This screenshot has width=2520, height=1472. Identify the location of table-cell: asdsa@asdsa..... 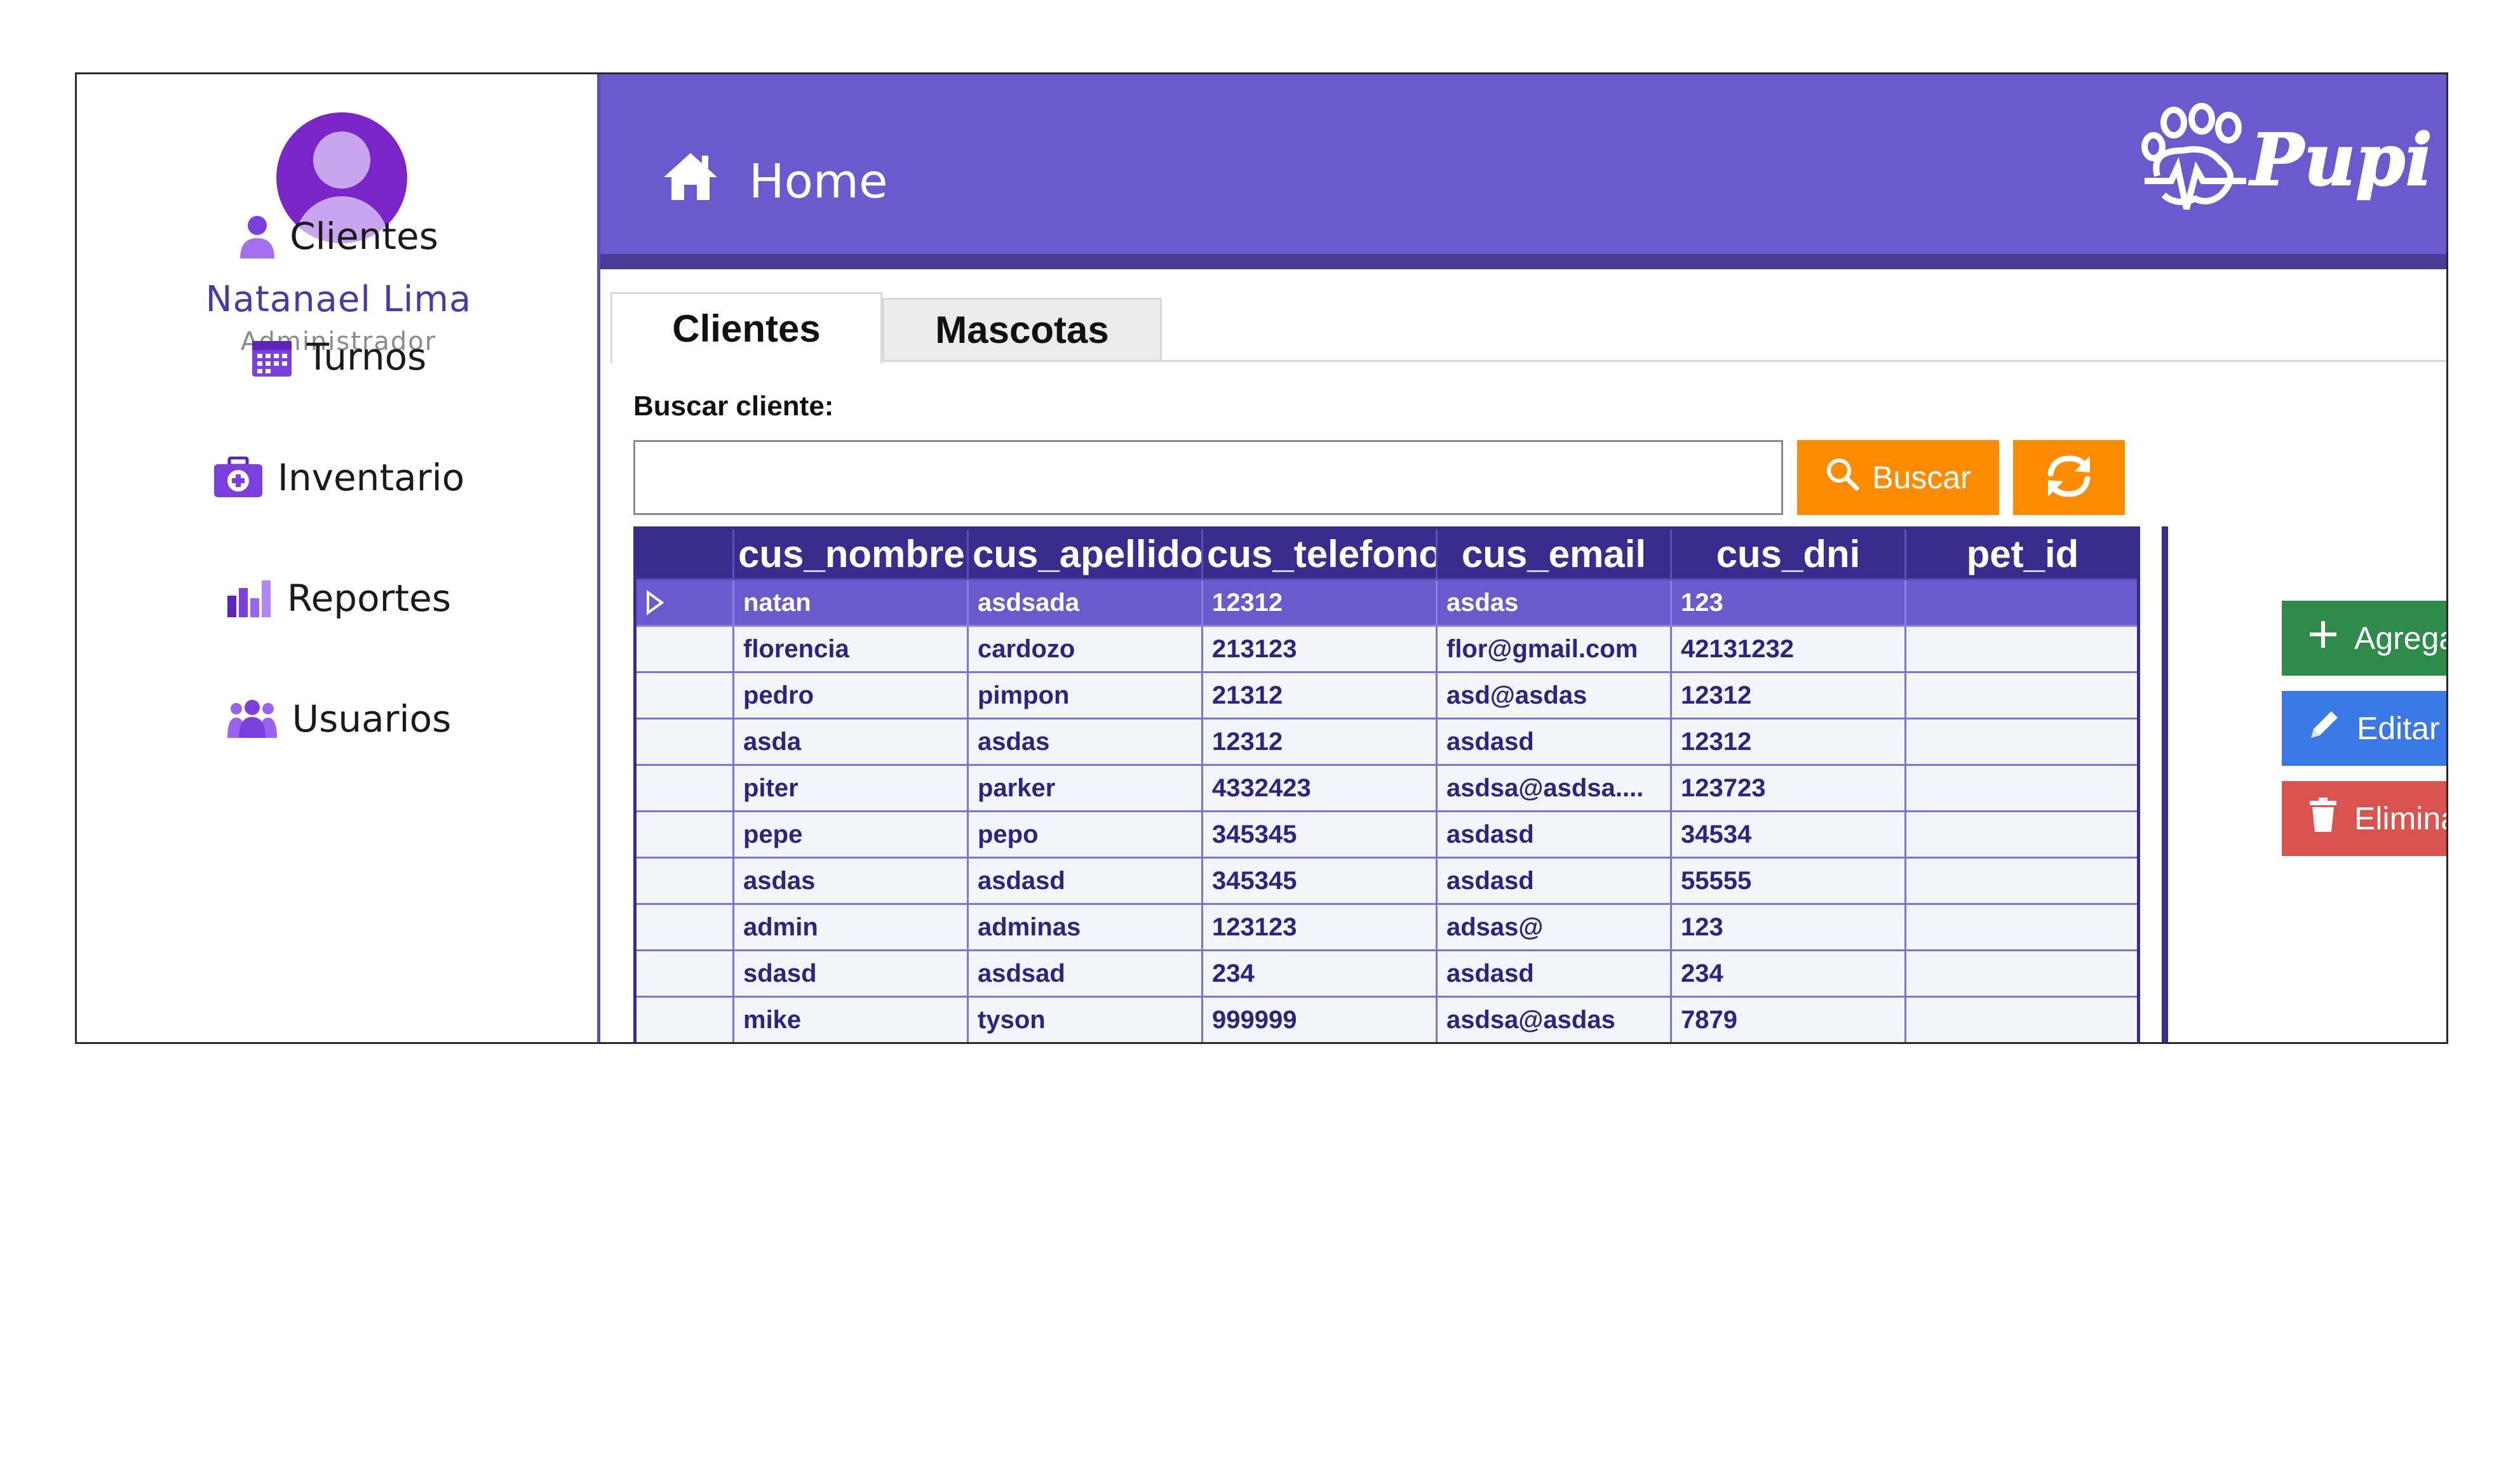
(1555, 789).